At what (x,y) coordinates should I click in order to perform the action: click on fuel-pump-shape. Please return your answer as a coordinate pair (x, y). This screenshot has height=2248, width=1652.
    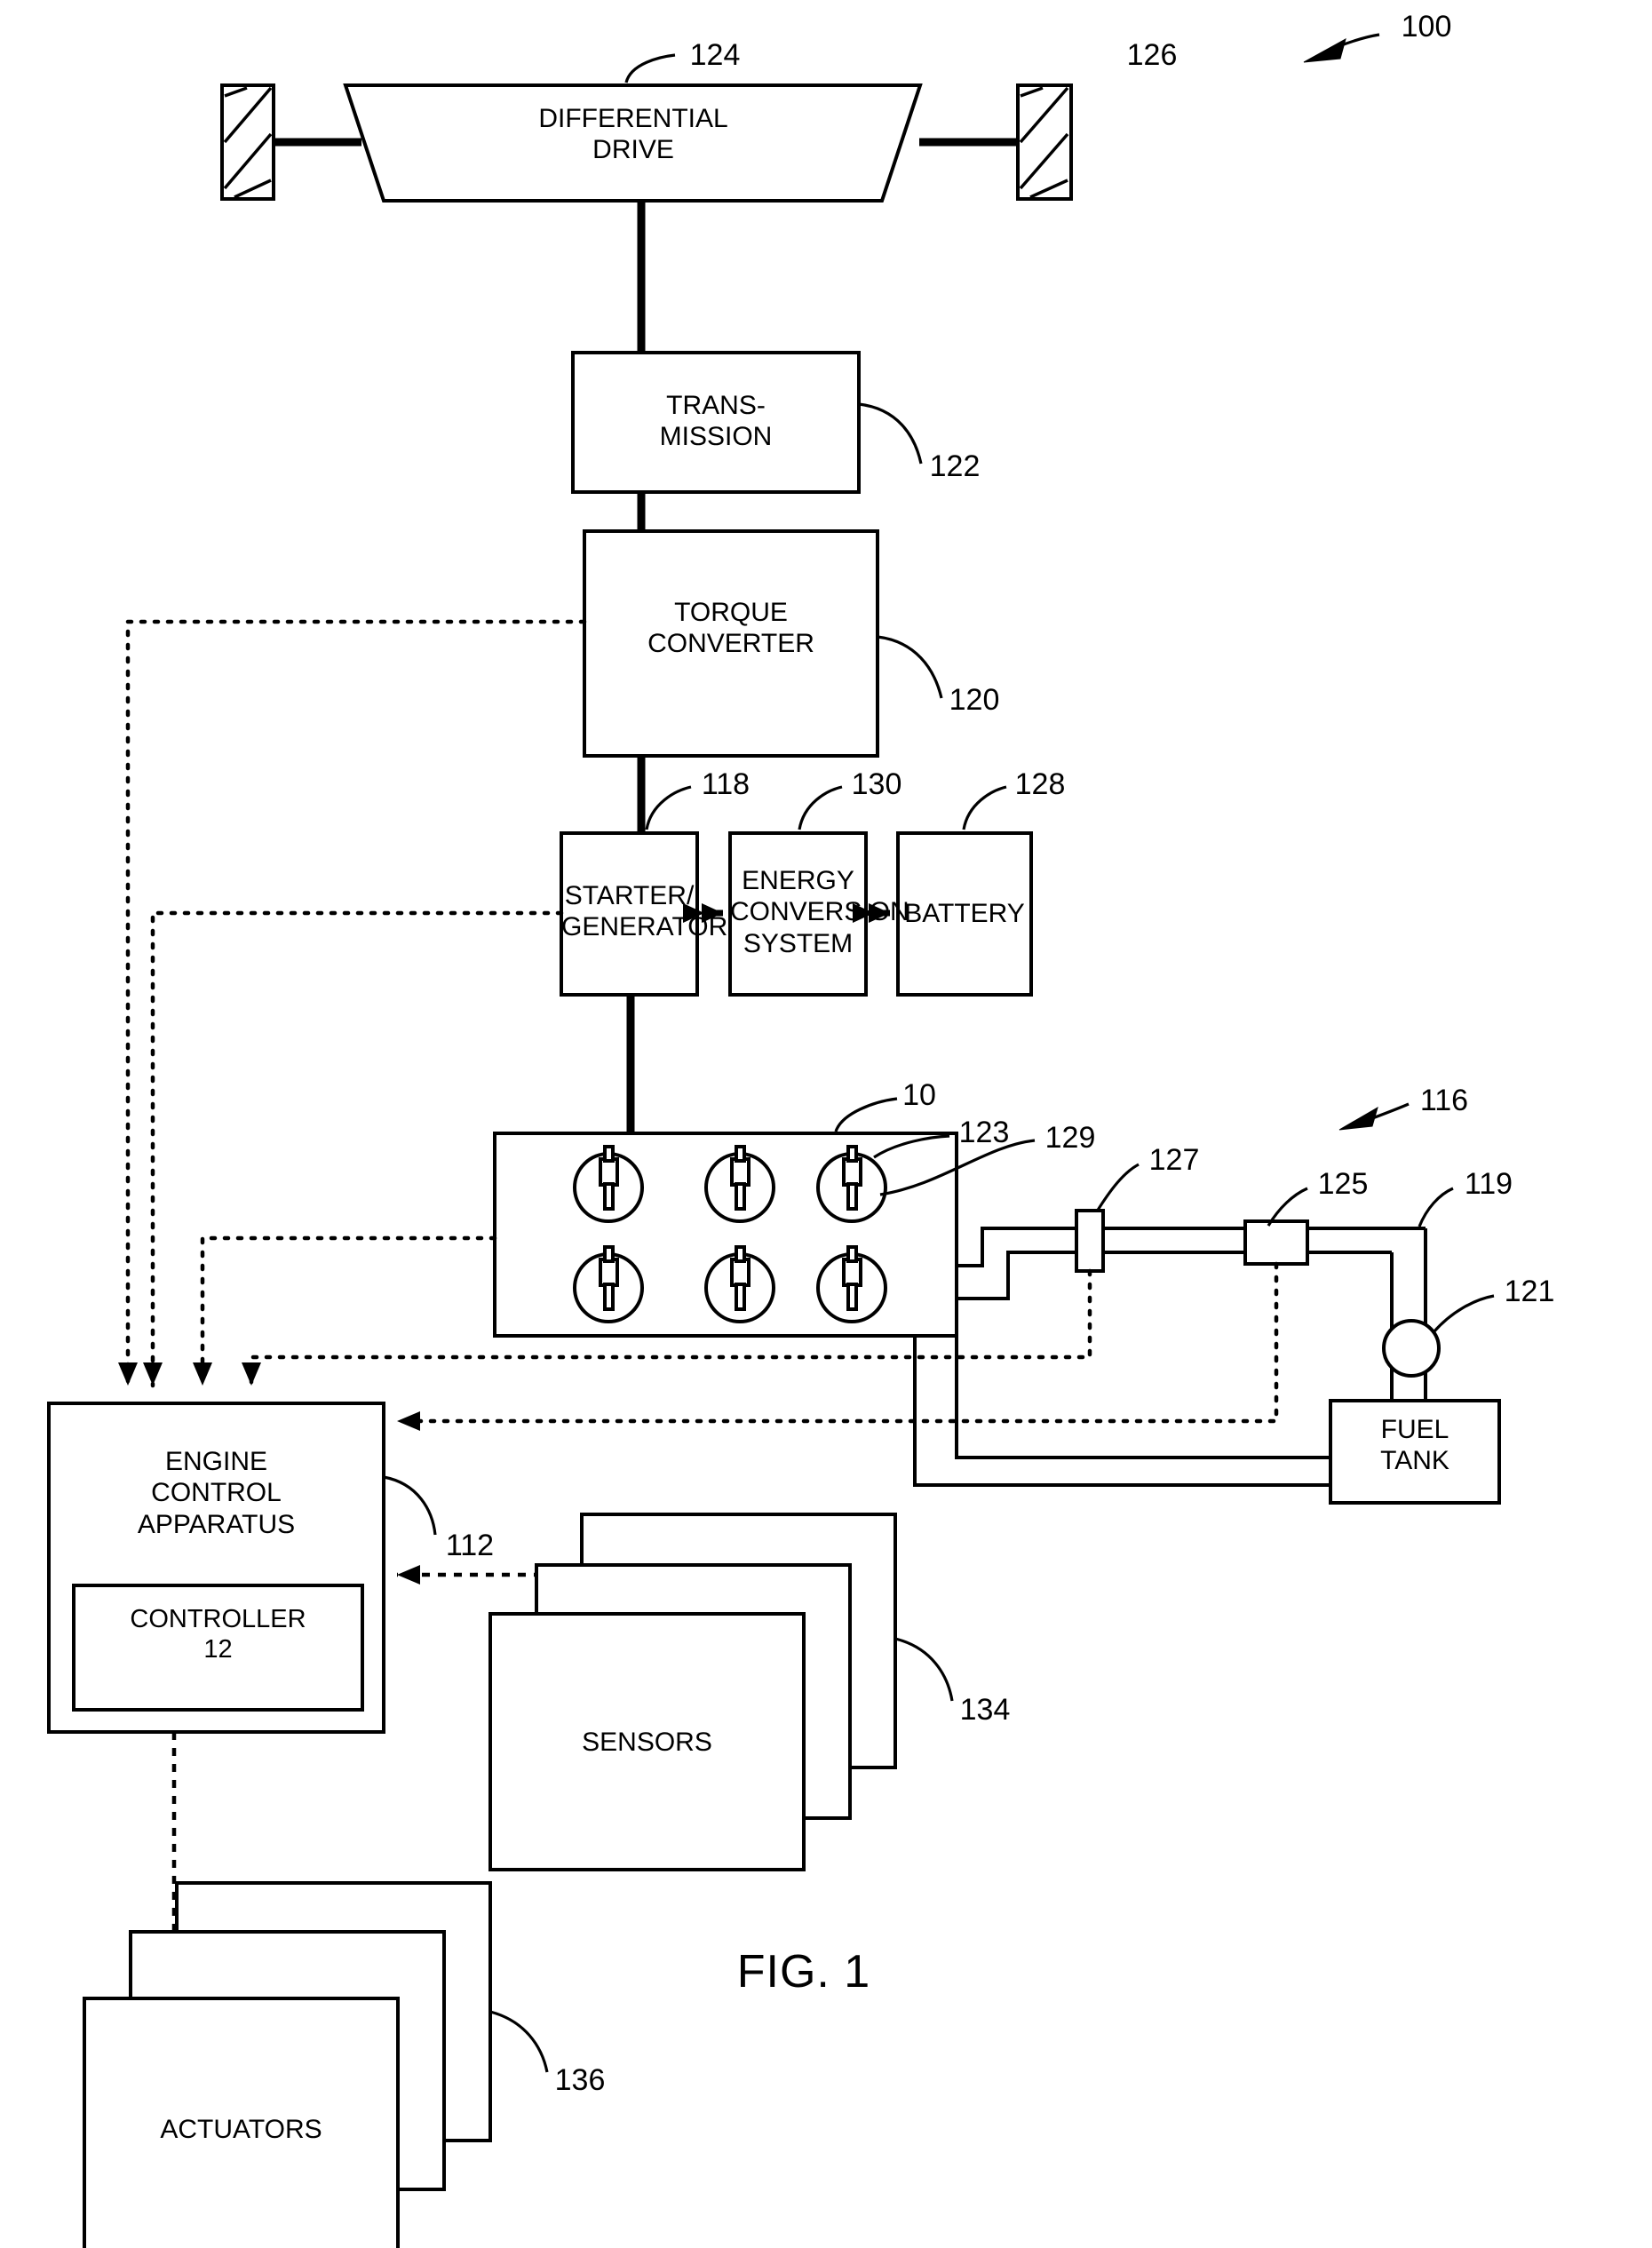
    Looking at the image, I should click on (1411, 1348).